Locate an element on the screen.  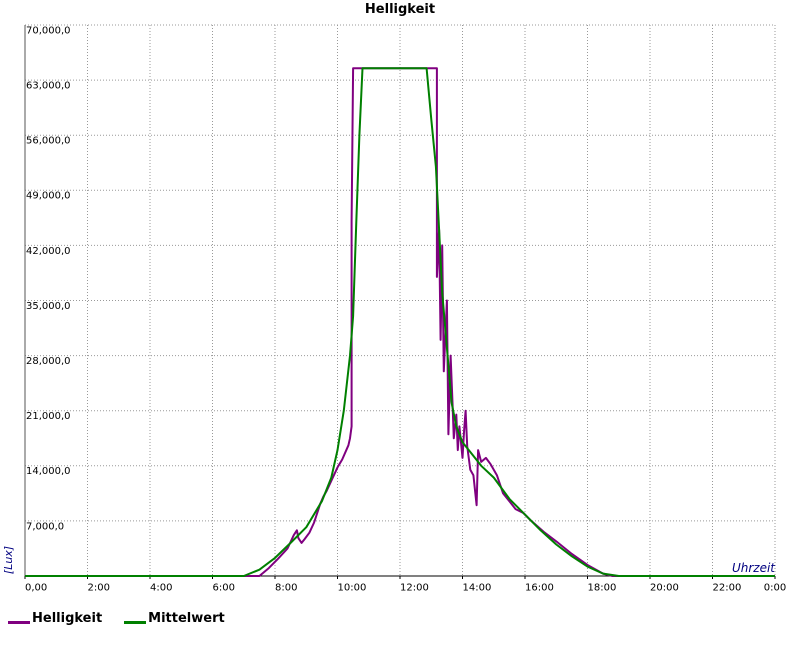
y-tick-label: 28,000,0 is located at coordinates (48, 361).